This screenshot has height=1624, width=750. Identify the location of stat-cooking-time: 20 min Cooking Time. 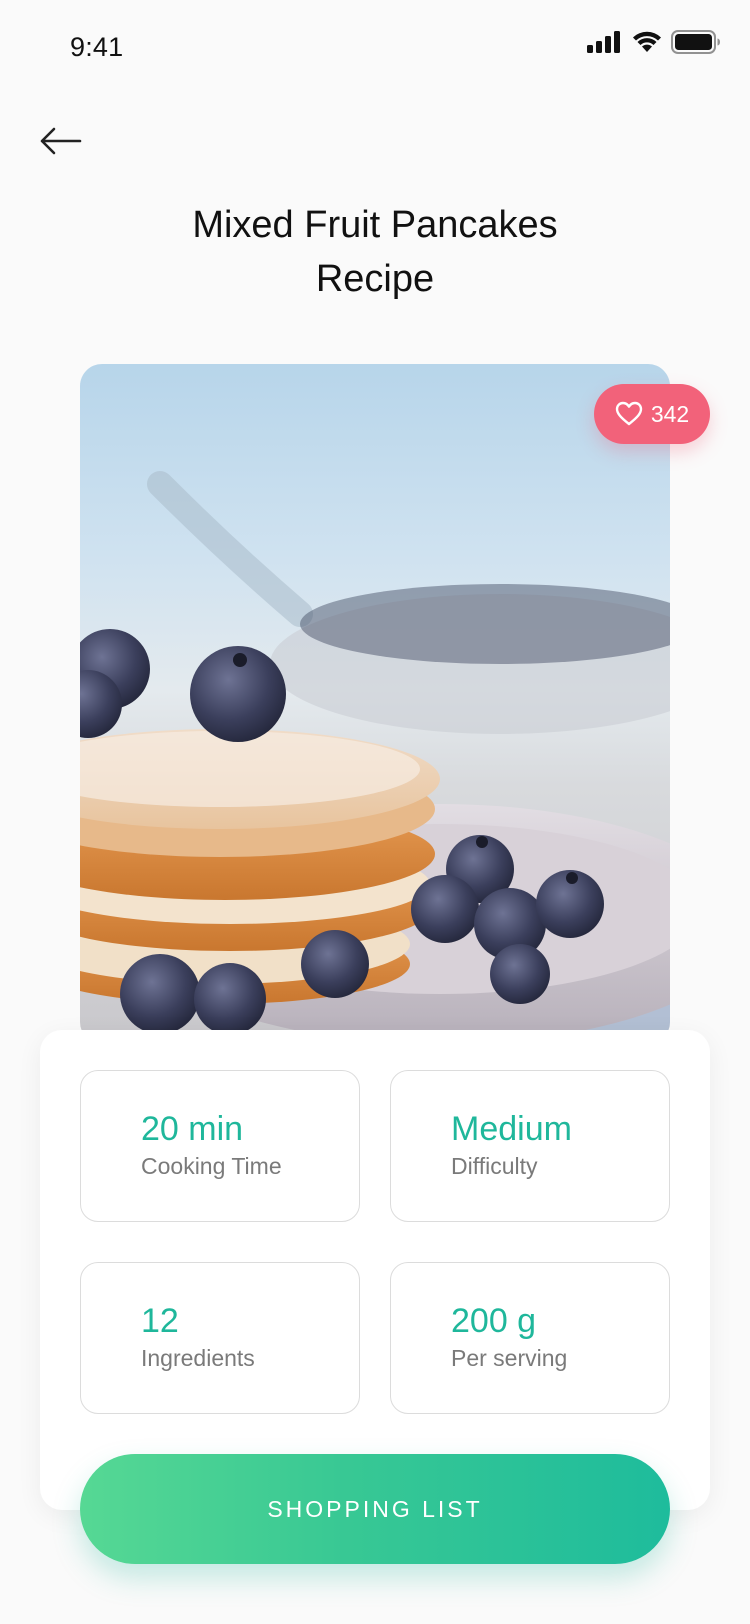
(220, 1146).